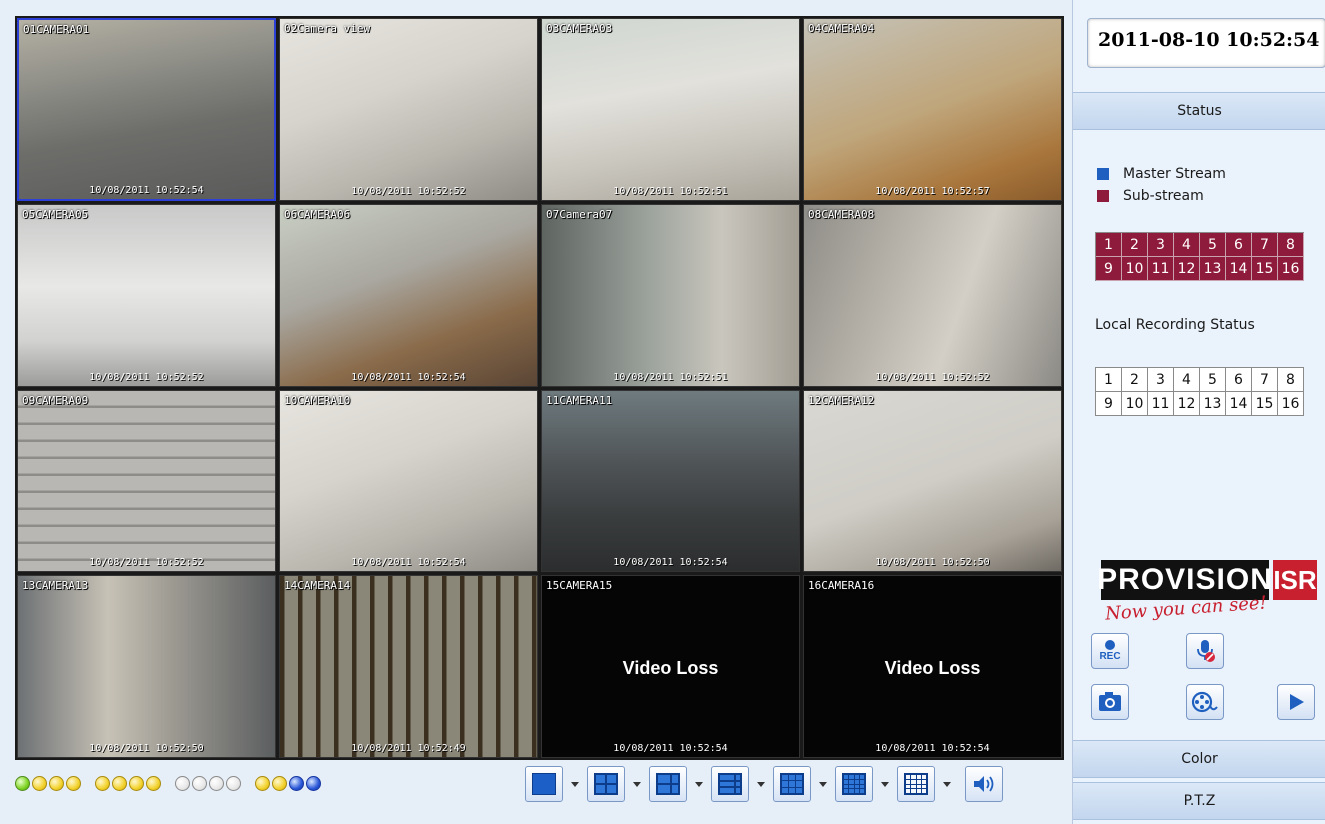  Describe the element at coordinates (841, 214) in the screenshot. I see `camera-label: 08CAMERA08` at that location.